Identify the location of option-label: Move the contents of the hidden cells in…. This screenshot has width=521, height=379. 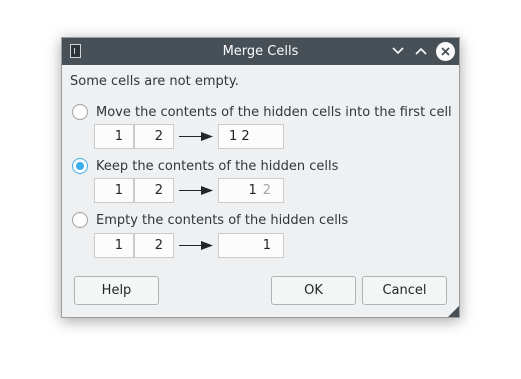
(274, 112).